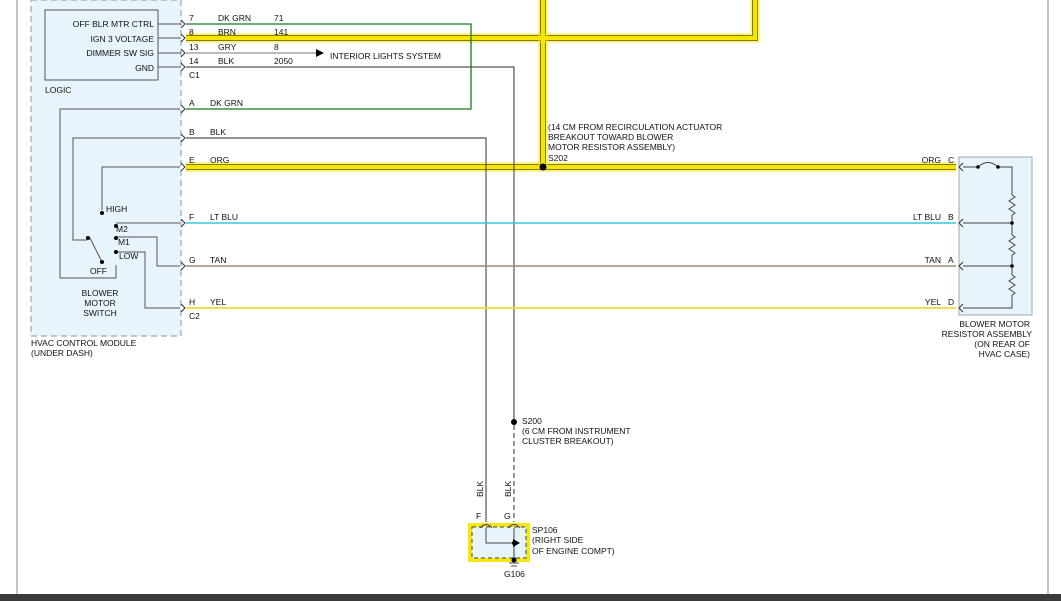 The image size is (1061, 601). What do you see at coordinates (98, 271) in the screenshot?
I see `switch-position-off: OFF` at bounding box center [98, 271].